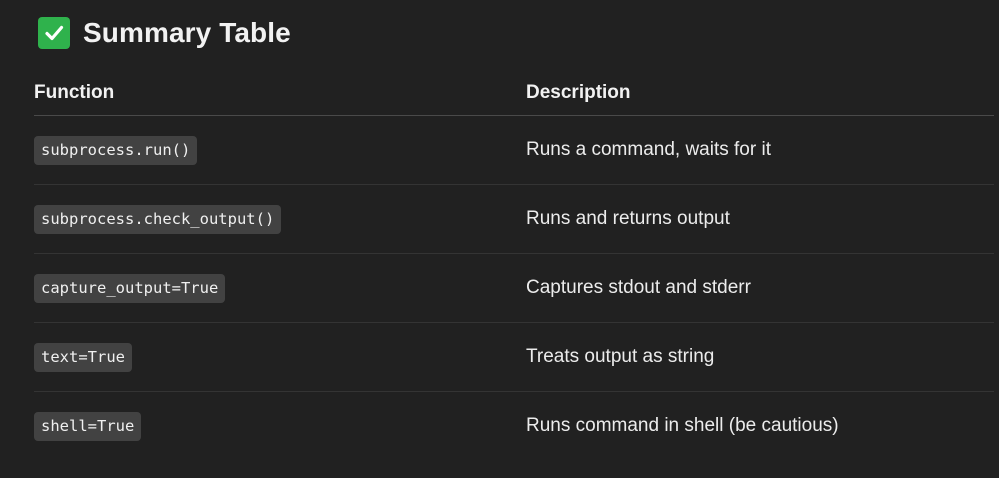  What do you see at coordinates (54, 33) in the screenshot?
I see `check-mark-icon` at bounding box center [54, 33].